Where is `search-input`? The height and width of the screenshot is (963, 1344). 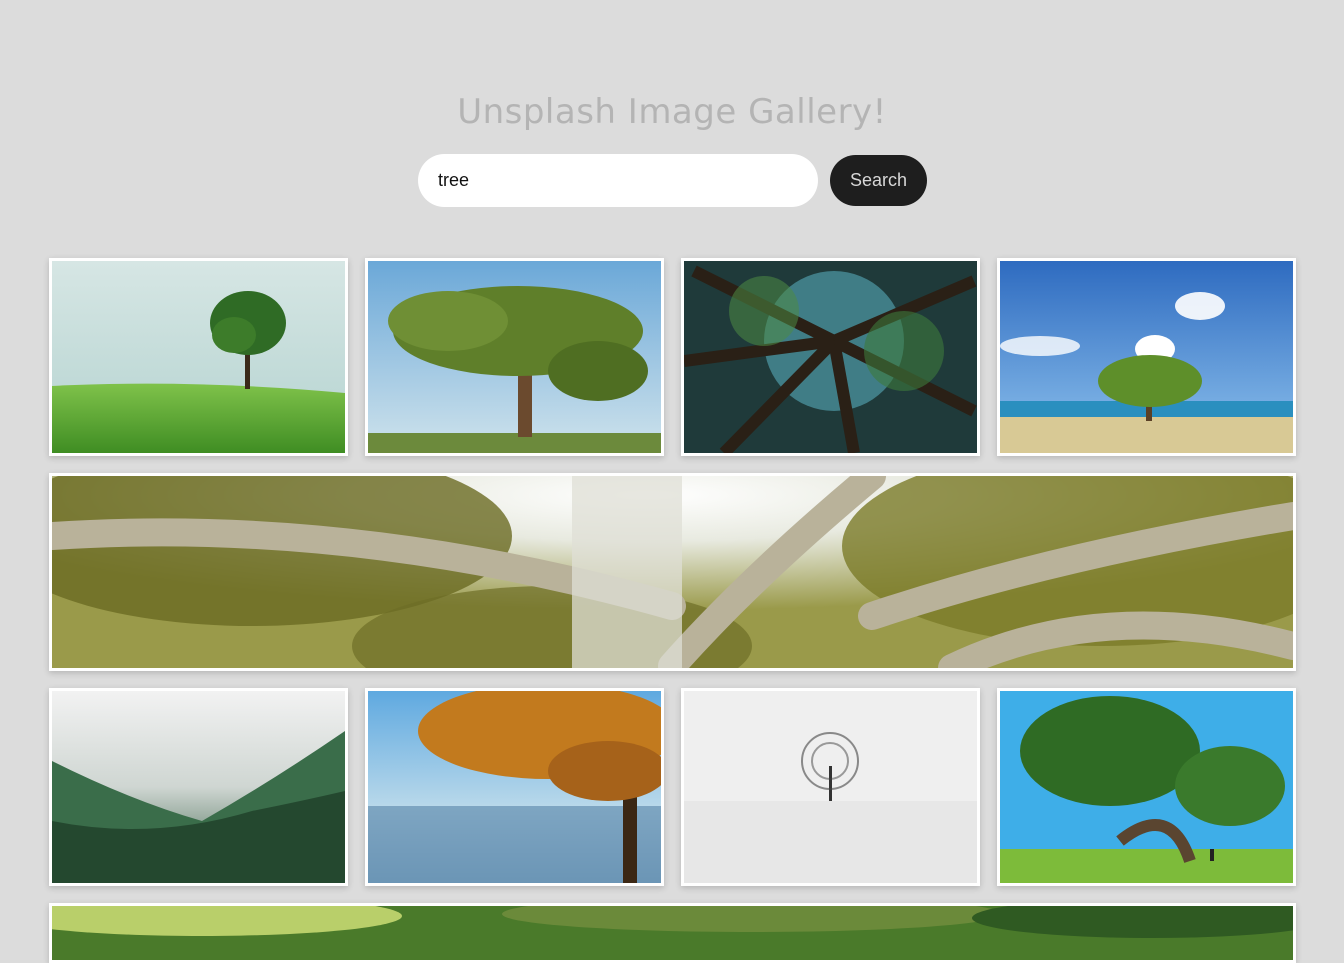 search-input is located at coordinates (618, 180).